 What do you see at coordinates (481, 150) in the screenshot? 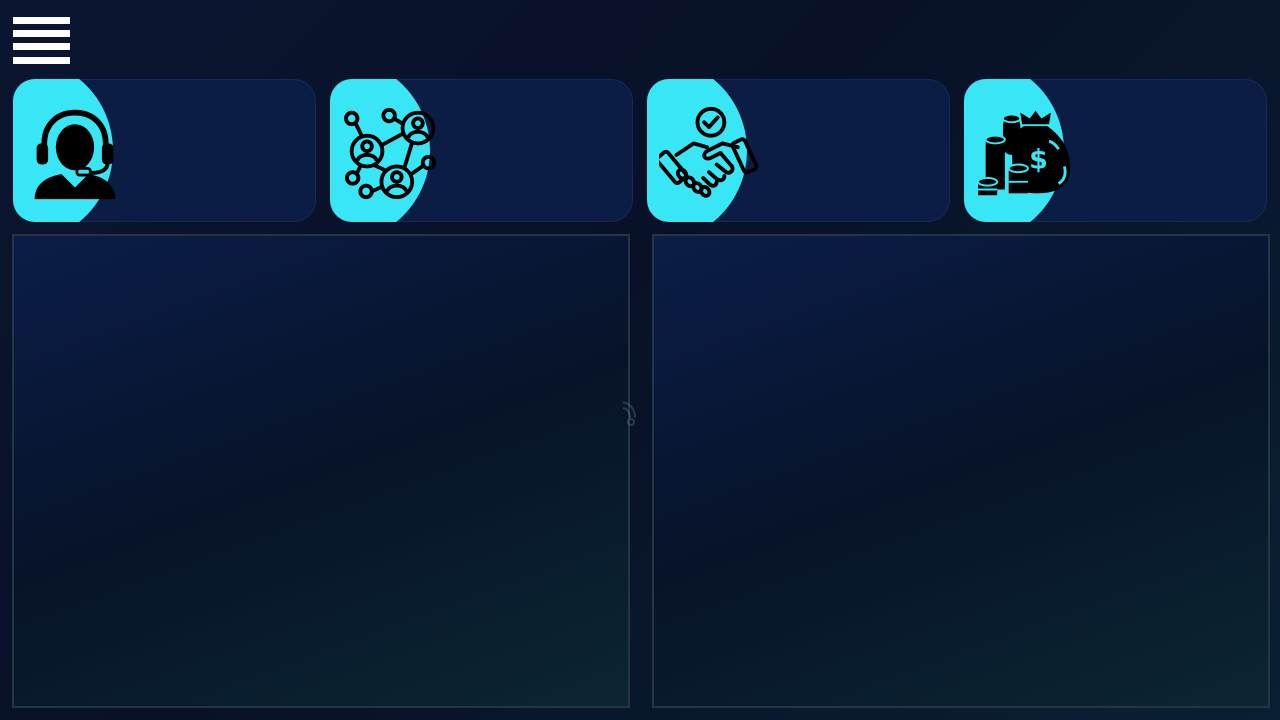
I see `card-network` at bounding box center [481, 150].